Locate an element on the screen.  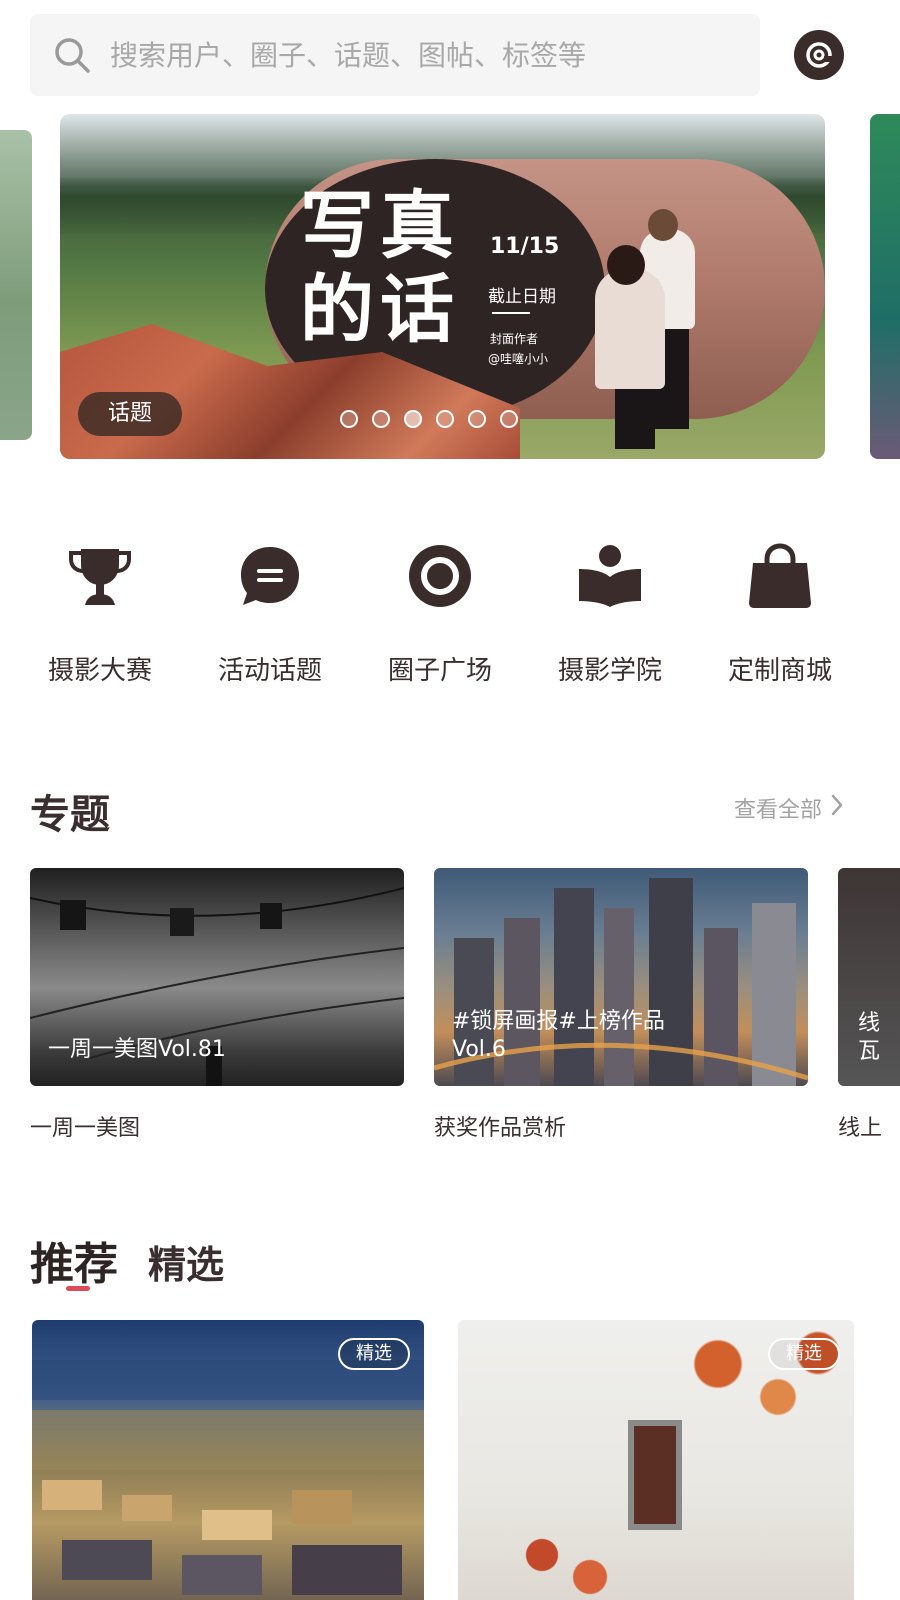
banner-title: 写真 的话 is located at coordinates (380, 268).